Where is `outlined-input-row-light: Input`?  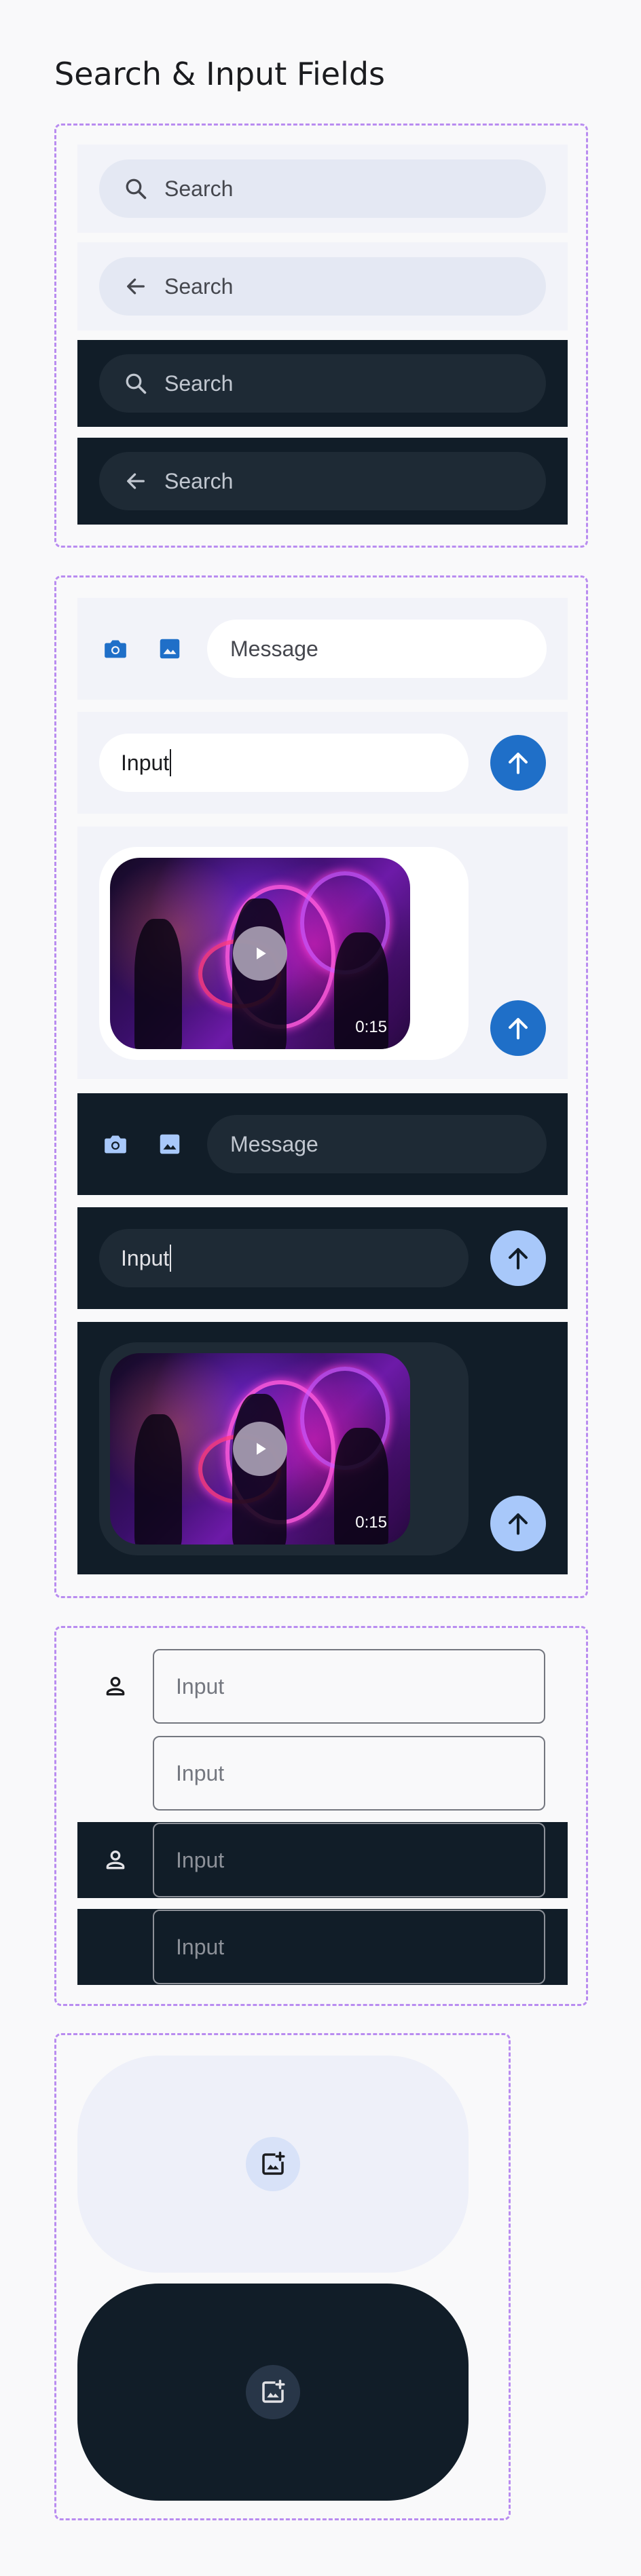 outlined-input-row-light: Input is located at coordinates (322, 1686).